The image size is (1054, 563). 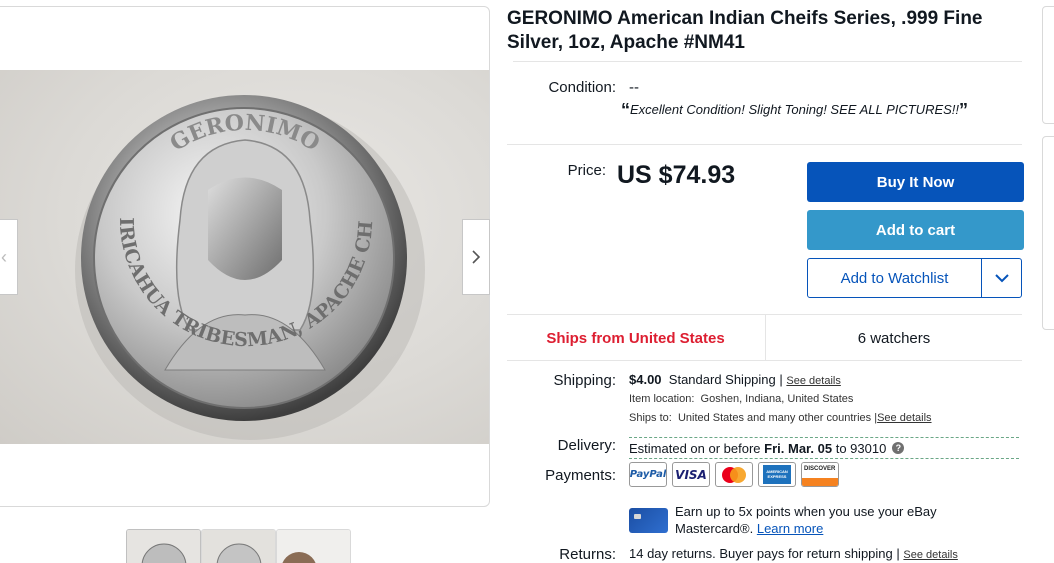 I want to click on gallery-next-button, so click(x=476, y=257).